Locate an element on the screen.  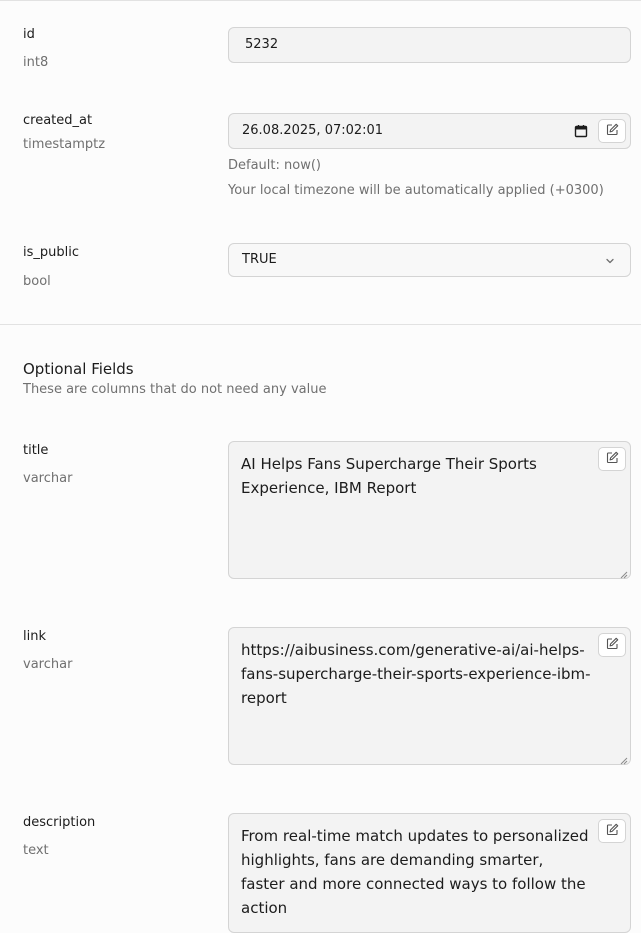
is-public-value: TRUE is located at coordinates (259, 259).